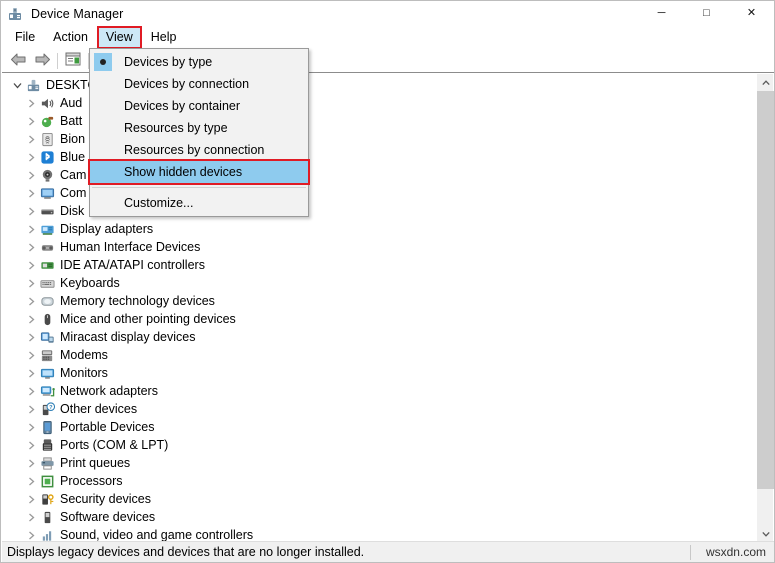 This screenshot has height=563, width=775. I want to click on tree-item-label: Cam, so click(73, 175).